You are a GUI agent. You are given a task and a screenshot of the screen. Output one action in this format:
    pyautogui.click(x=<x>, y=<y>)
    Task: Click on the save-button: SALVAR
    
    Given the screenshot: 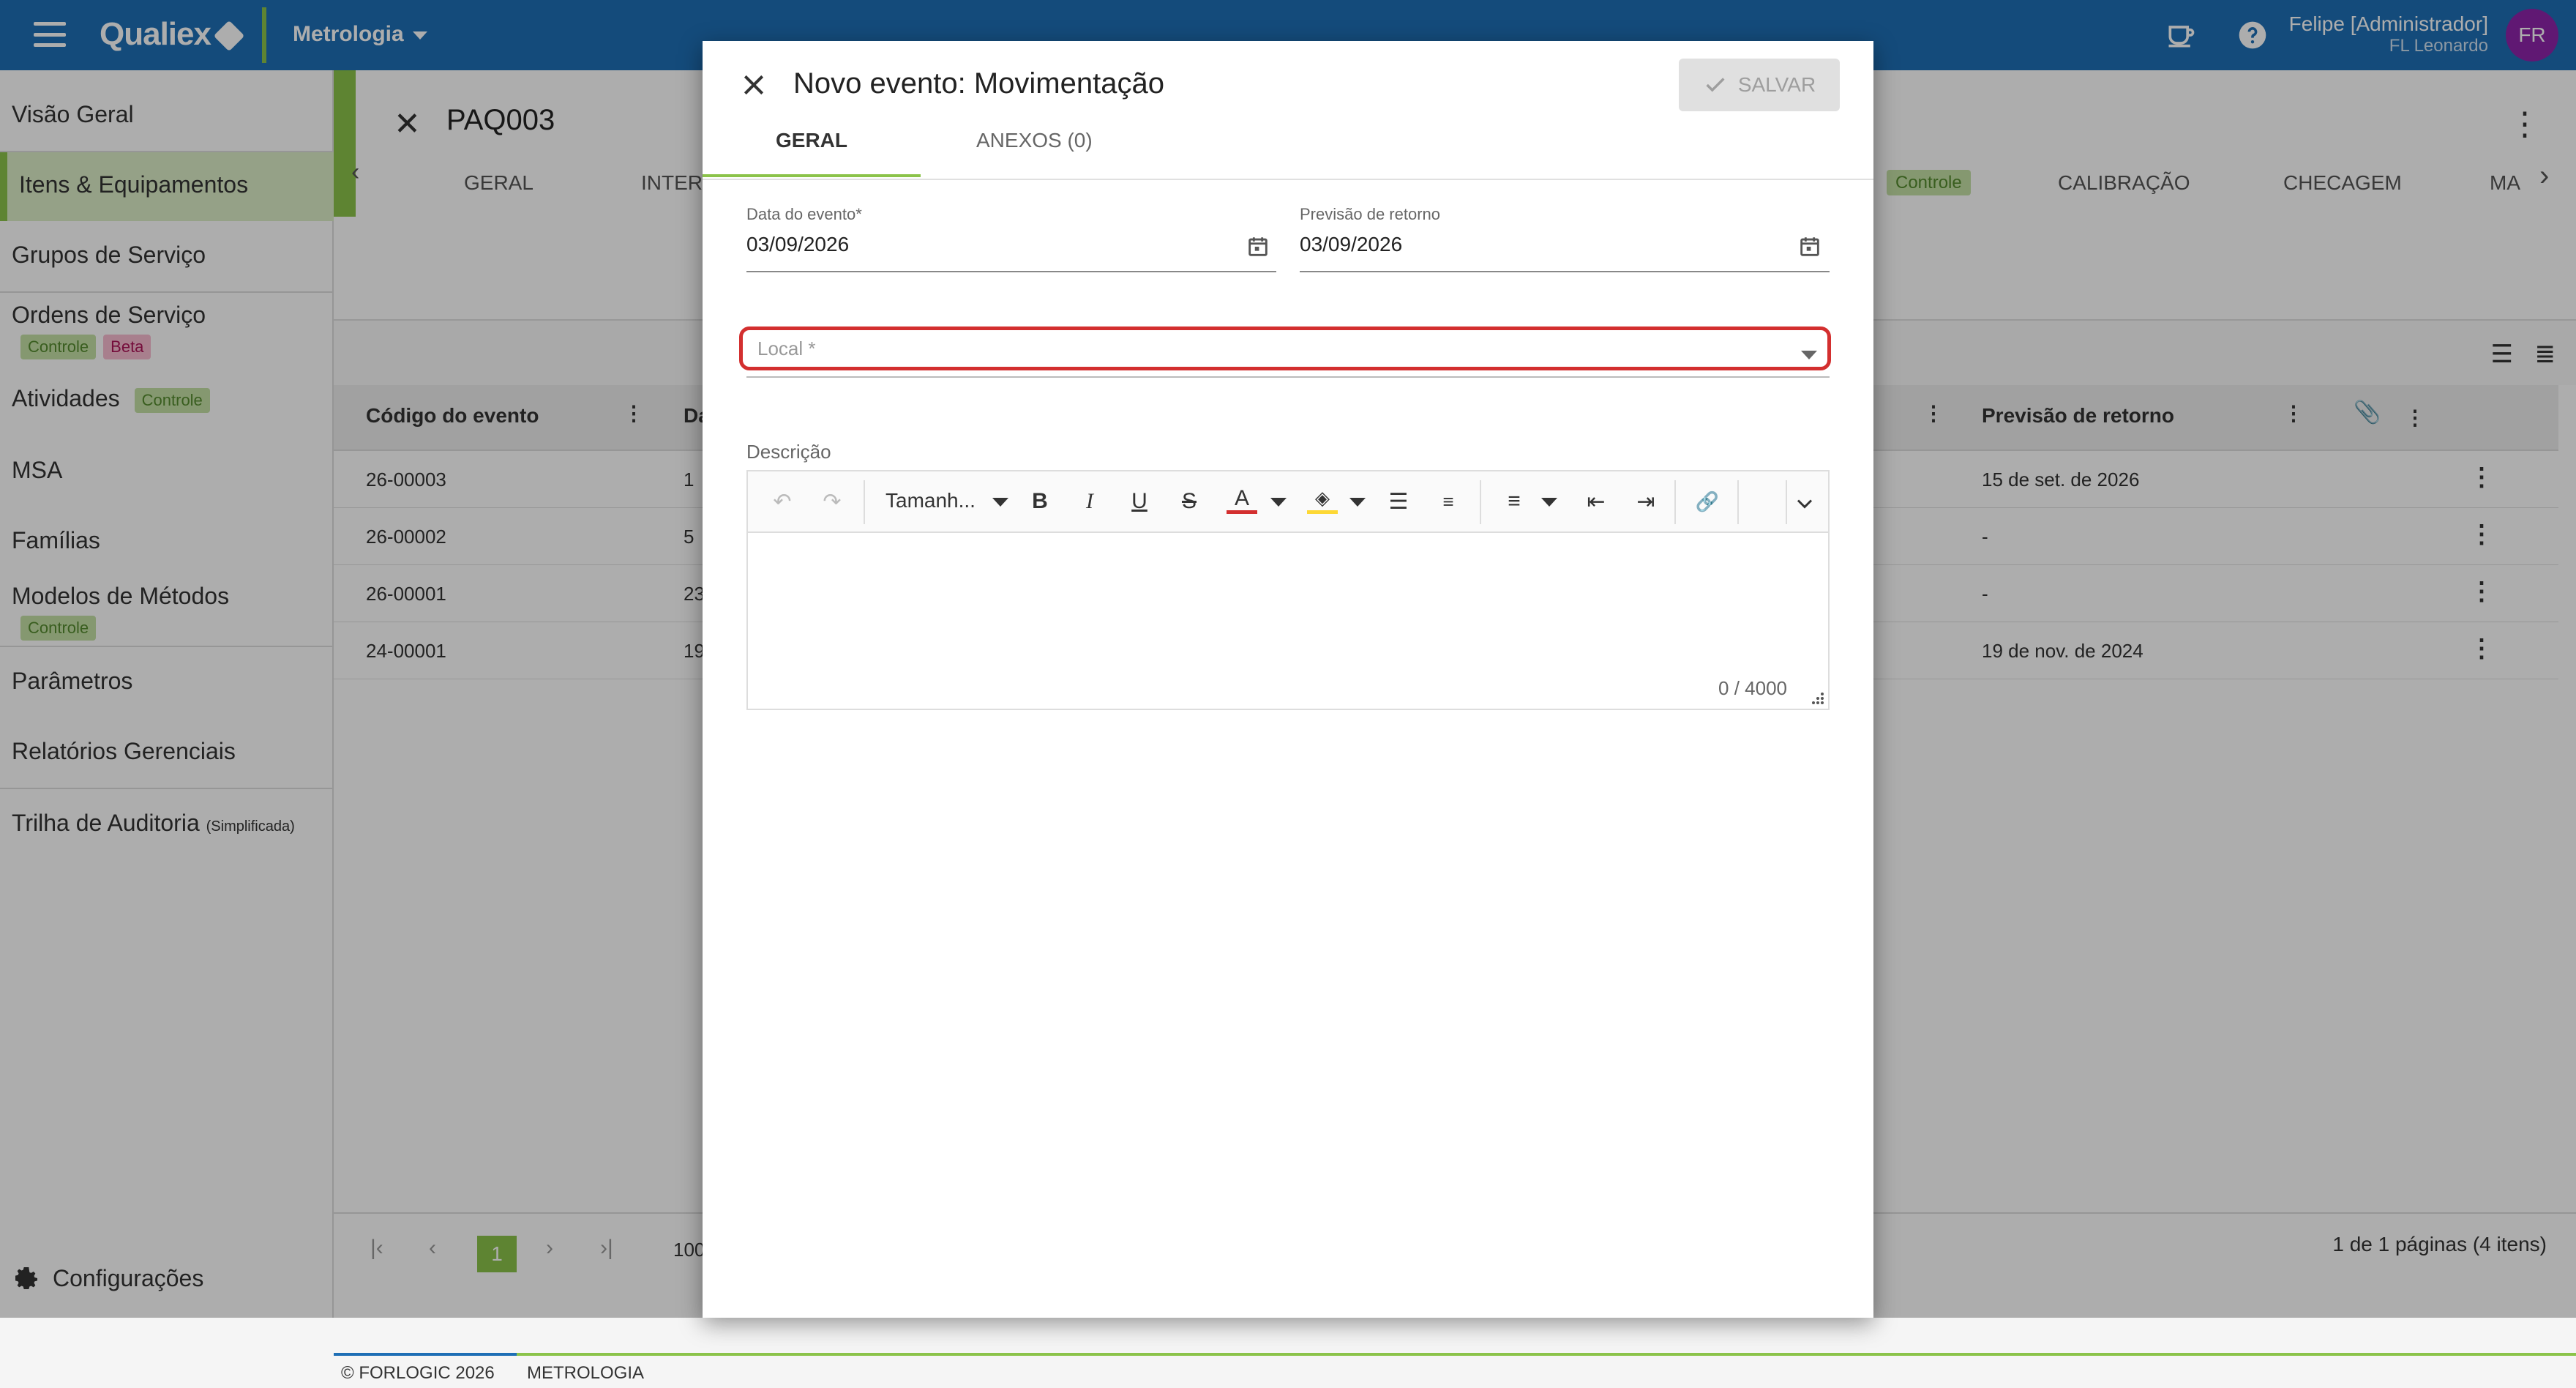 What is the action you would take?
    pyautogui.click(x=1759, y=85)
    